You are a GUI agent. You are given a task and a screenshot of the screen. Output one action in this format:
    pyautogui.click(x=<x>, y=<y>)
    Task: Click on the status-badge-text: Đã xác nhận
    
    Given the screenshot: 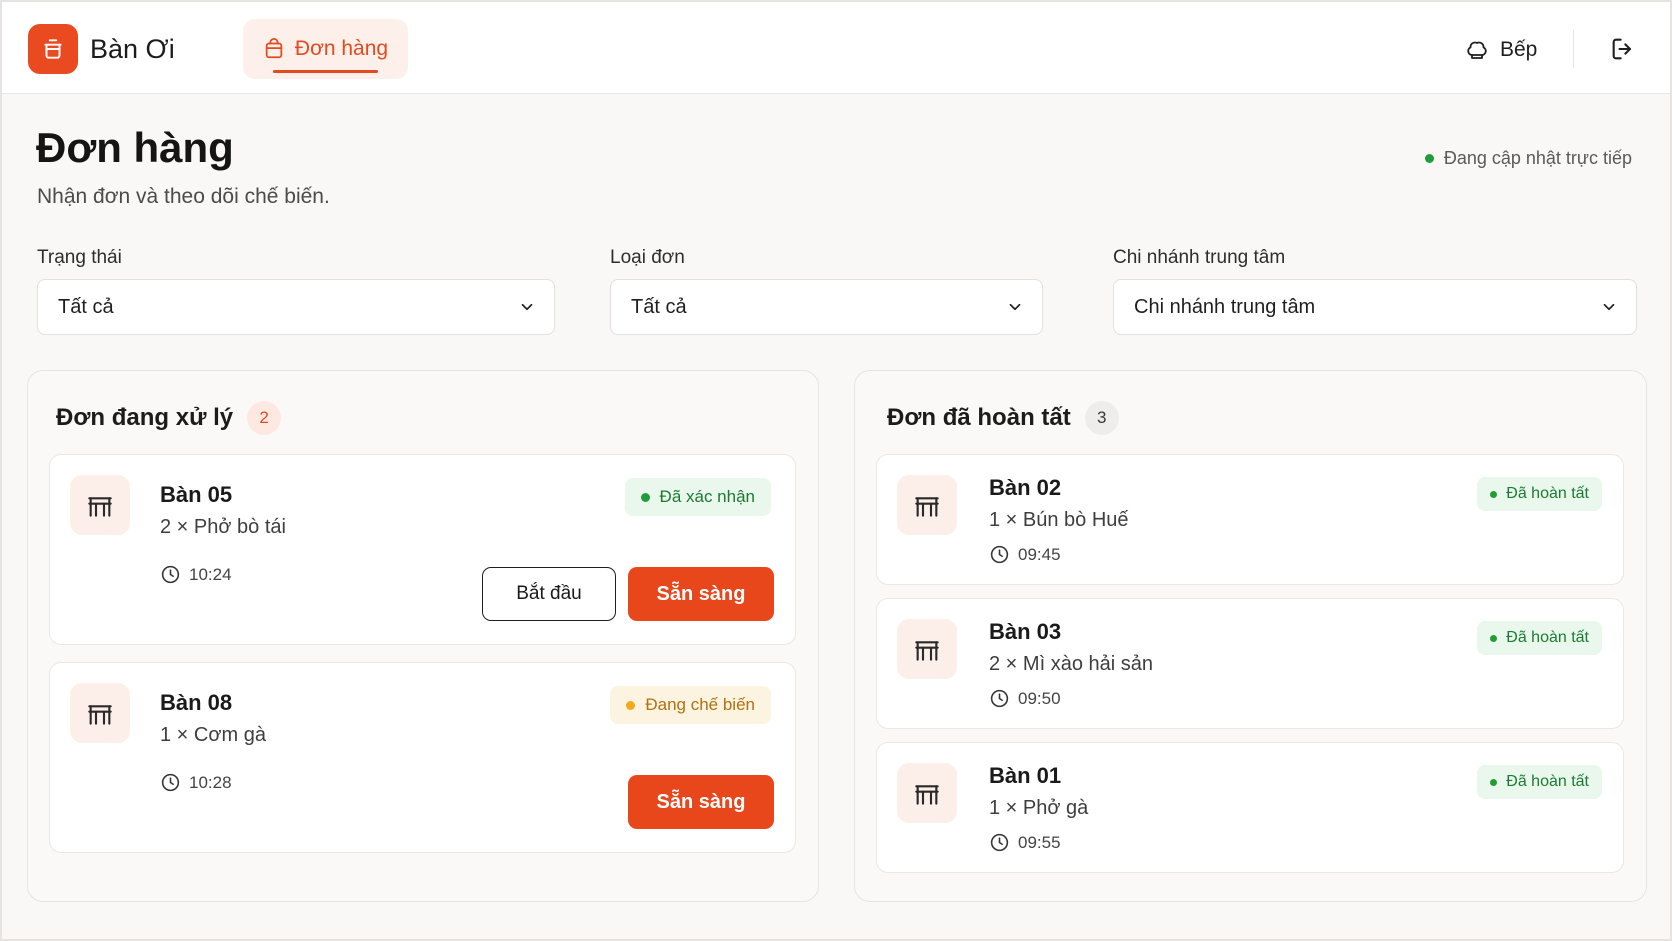 What is the action you would take?
    pyautogui.click(x=707, y=496)
    